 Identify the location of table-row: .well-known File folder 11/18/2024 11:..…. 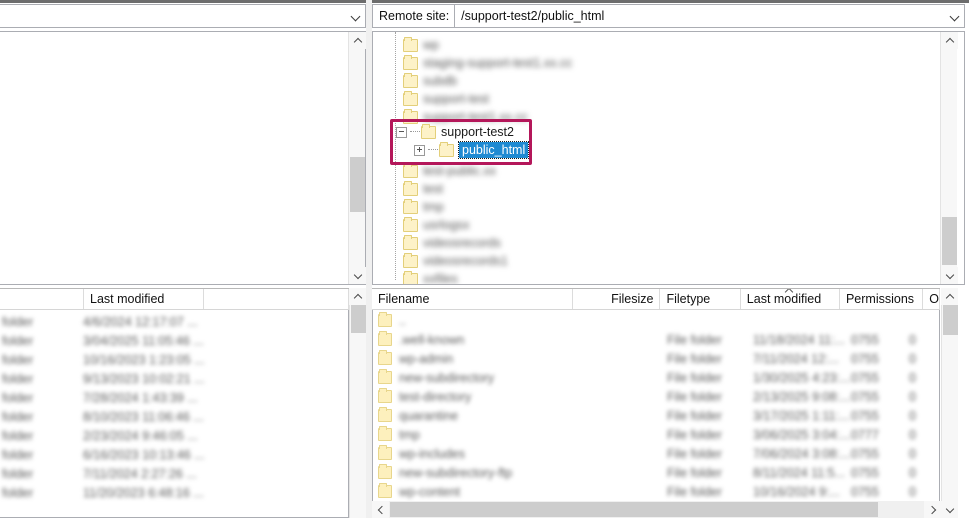
(656, 340).